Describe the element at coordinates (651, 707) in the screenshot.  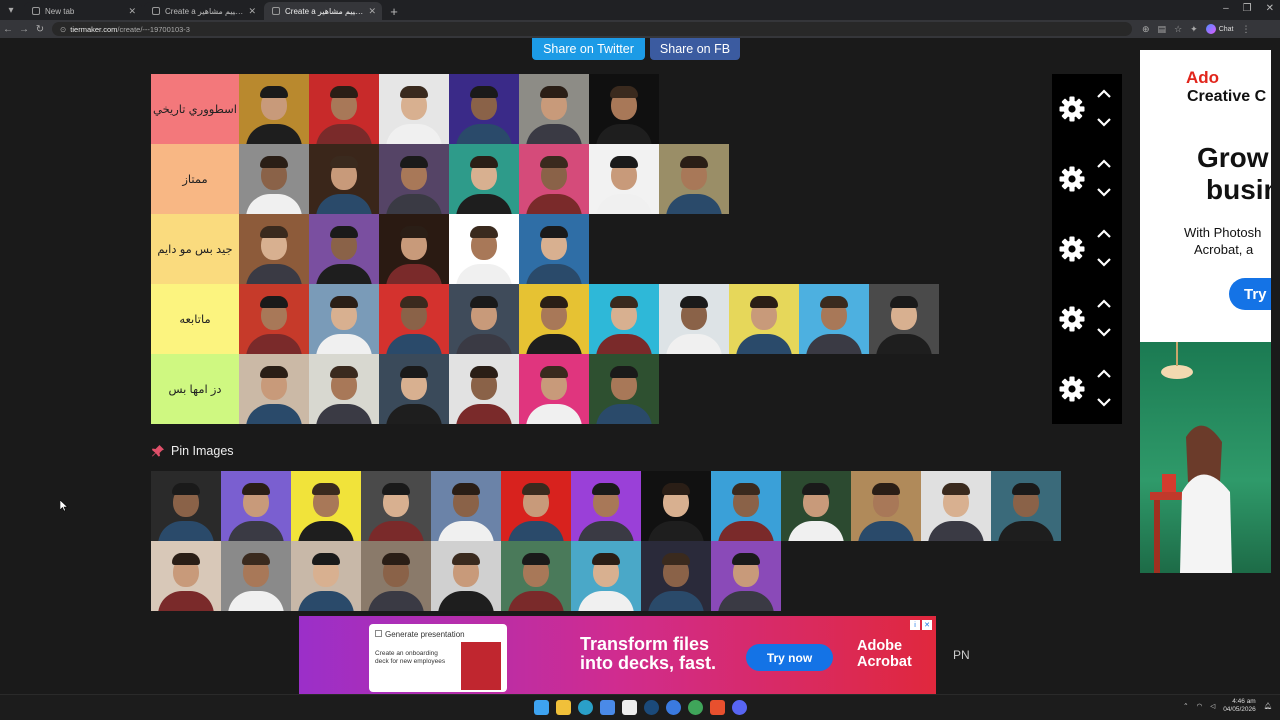
I see `steam-icon` at that location.